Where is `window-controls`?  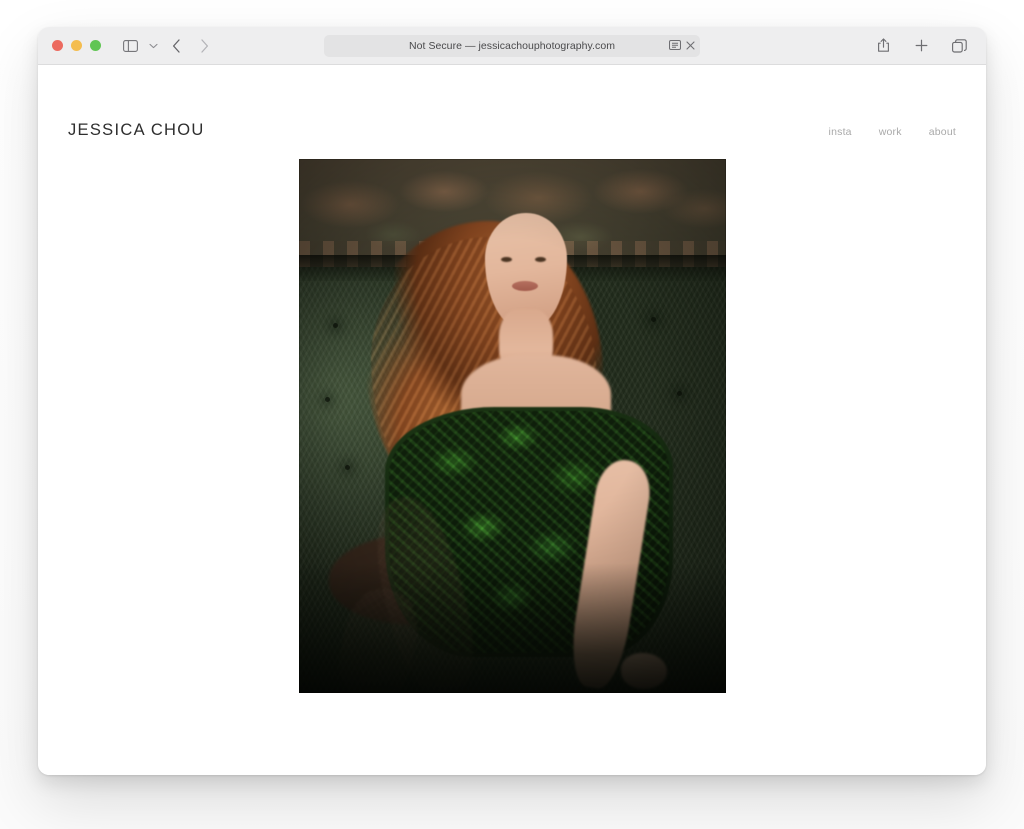
window-controls is located at coordinates (76, 45).